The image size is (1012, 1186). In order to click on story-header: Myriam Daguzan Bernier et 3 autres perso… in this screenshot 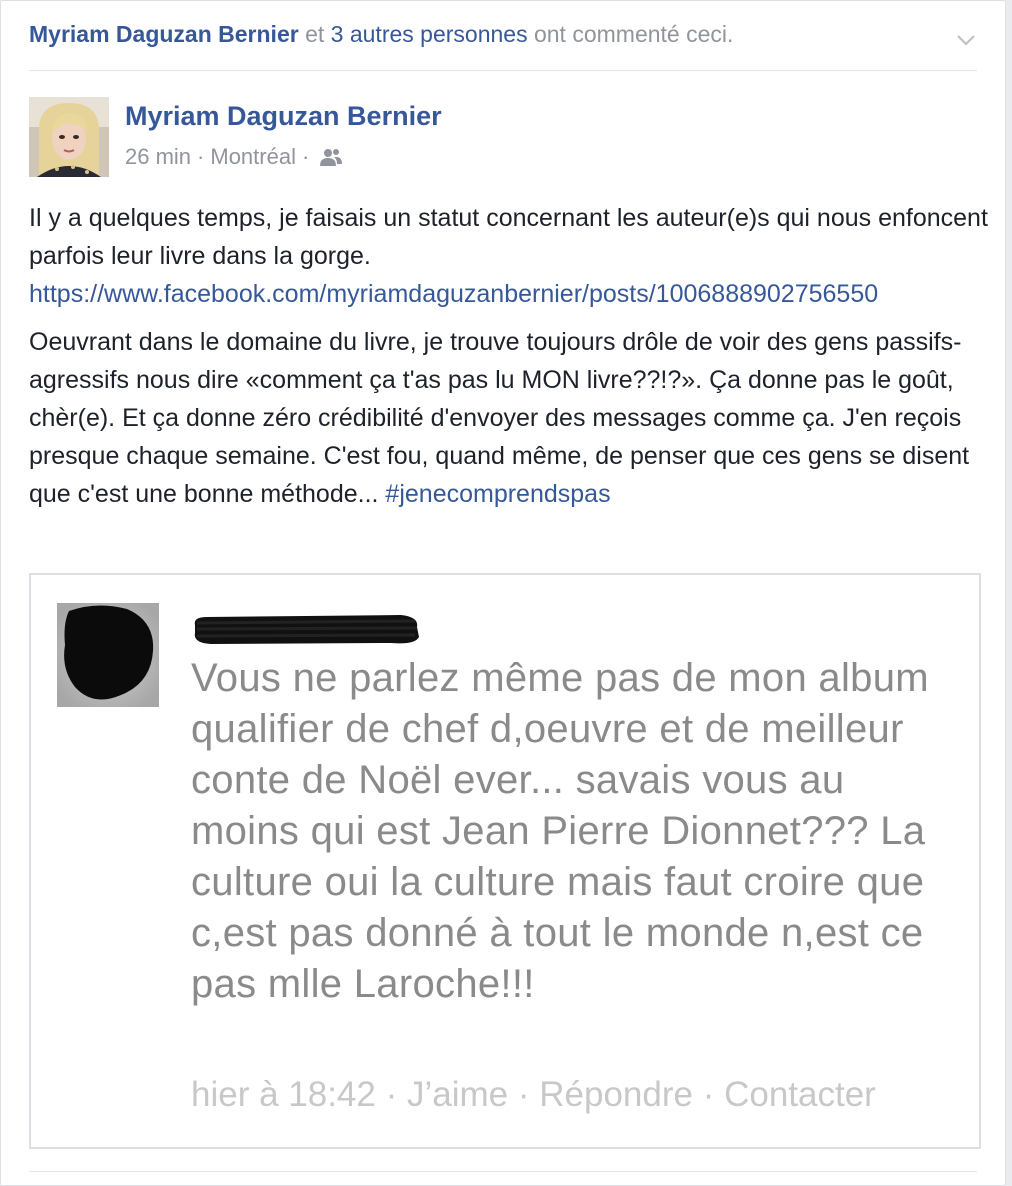, I will do `click(503, 46)`.